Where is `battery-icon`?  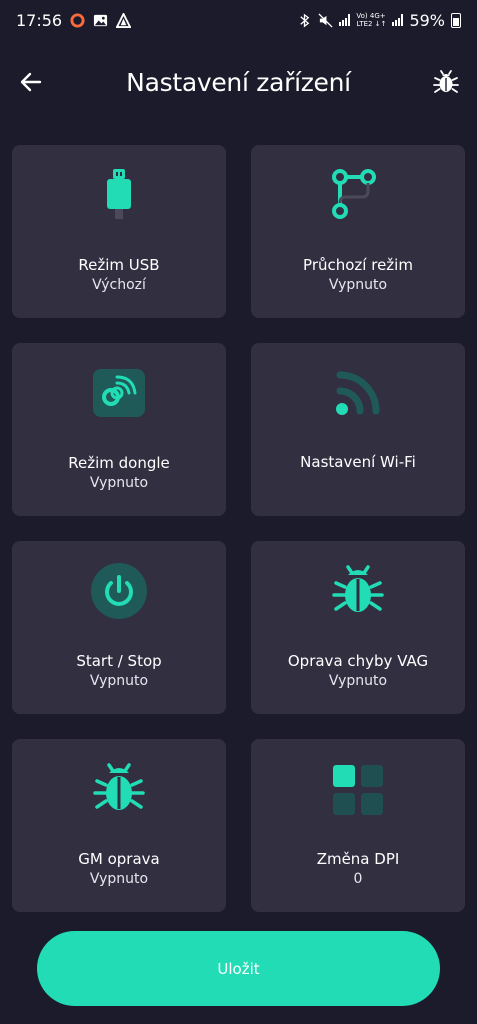
battery-icon is located at coordinates (456, 20).